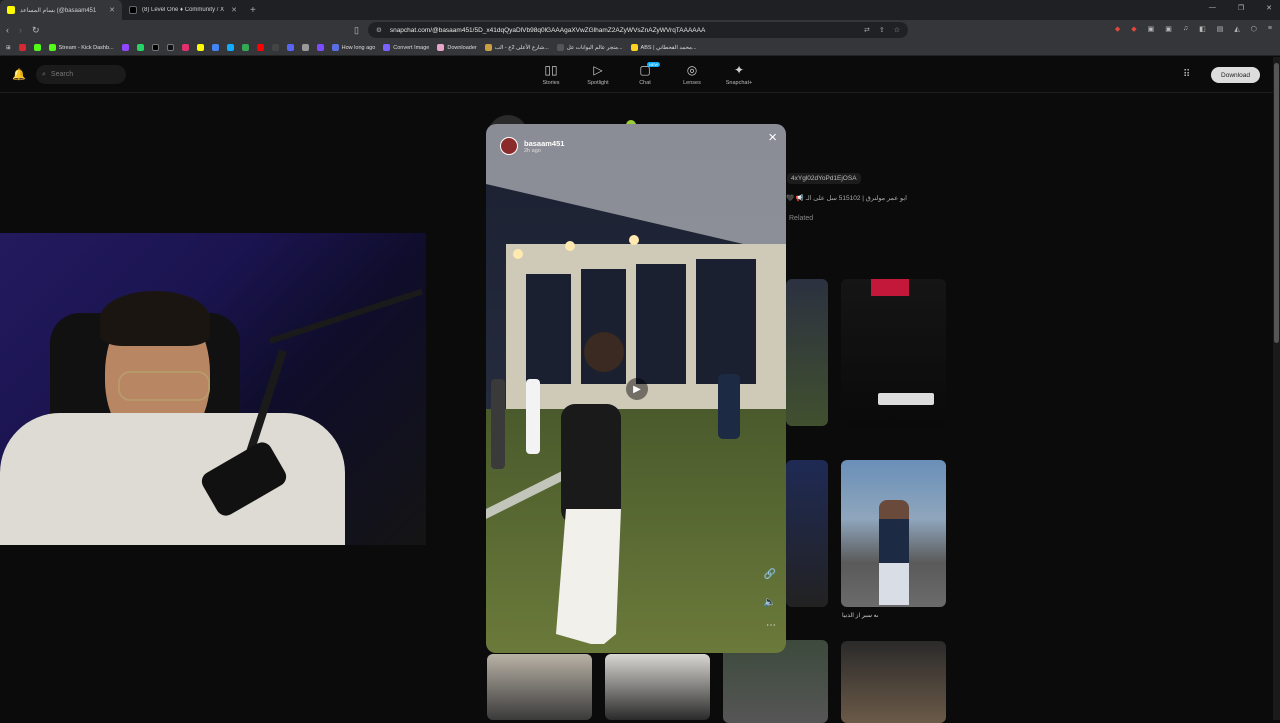 The width and height of the screenshot is (1280, 723). I want to click on play-button: ▶, so click(637, 389).